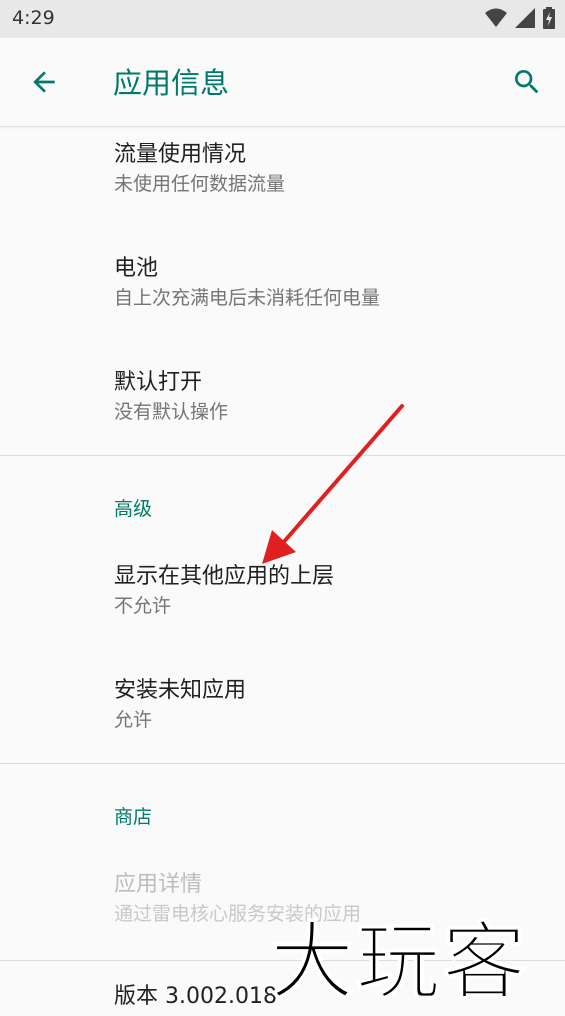 This screenshot has height=1016, width=565. Describe the element at coordinates (399, 962) in the screenshot. I see `watermark: 大玩客` at that location.